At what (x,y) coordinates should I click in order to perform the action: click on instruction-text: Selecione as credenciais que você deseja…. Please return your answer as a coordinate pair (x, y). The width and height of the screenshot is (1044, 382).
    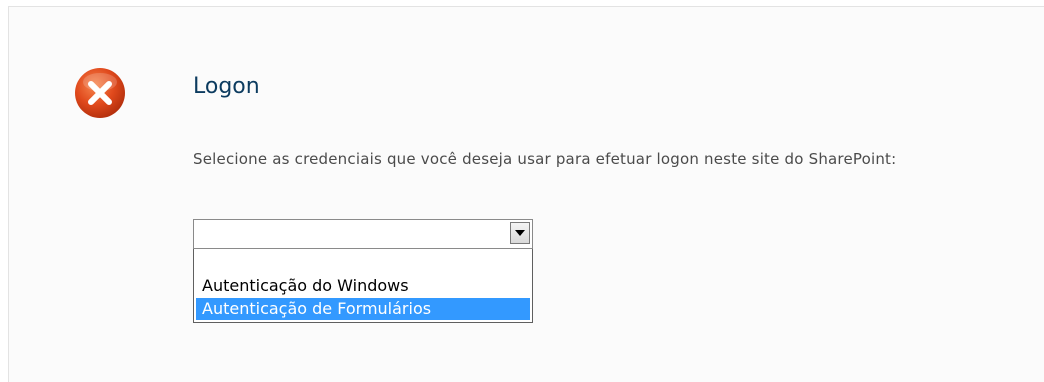
    Looking at the image, I should click on (545, 159).